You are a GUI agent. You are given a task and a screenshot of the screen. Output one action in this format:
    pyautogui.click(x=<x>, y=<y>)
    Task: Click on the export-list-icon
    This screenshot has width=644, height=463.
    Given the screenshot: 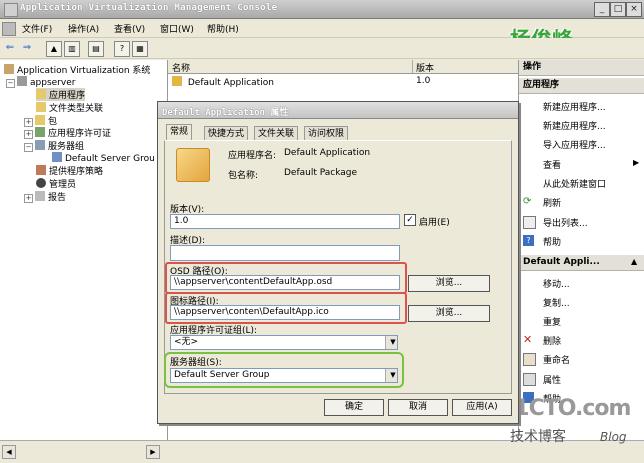 What is the action you would take?
    pyautogui.click(x=529, y=222)
    